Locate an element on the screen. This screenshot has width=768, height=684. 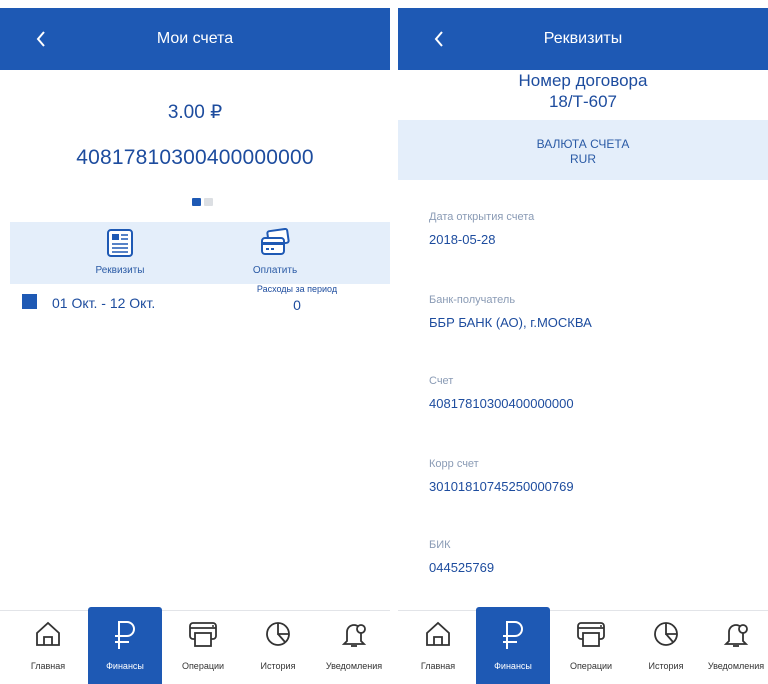
field-label: Счет is located at coordinates (441, 381).